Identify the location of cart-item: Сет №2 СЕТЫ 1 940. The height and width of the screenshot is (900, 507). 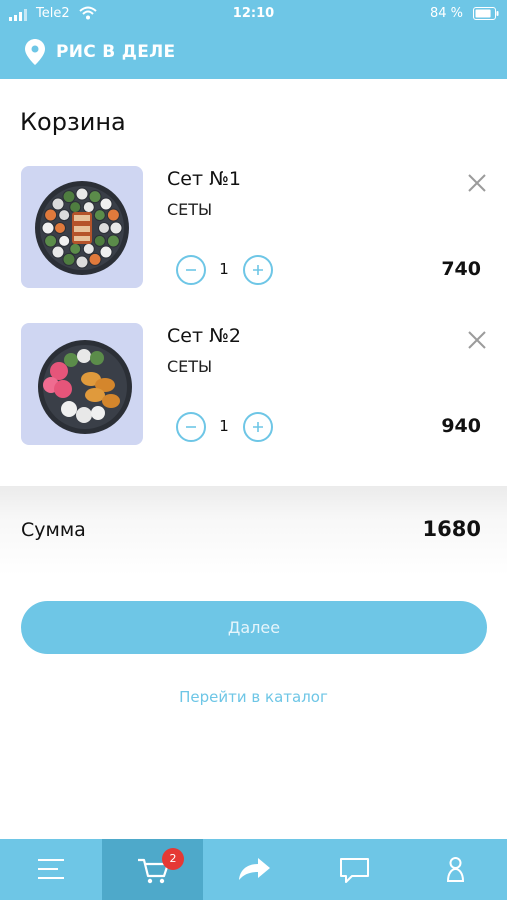
(253, 386).